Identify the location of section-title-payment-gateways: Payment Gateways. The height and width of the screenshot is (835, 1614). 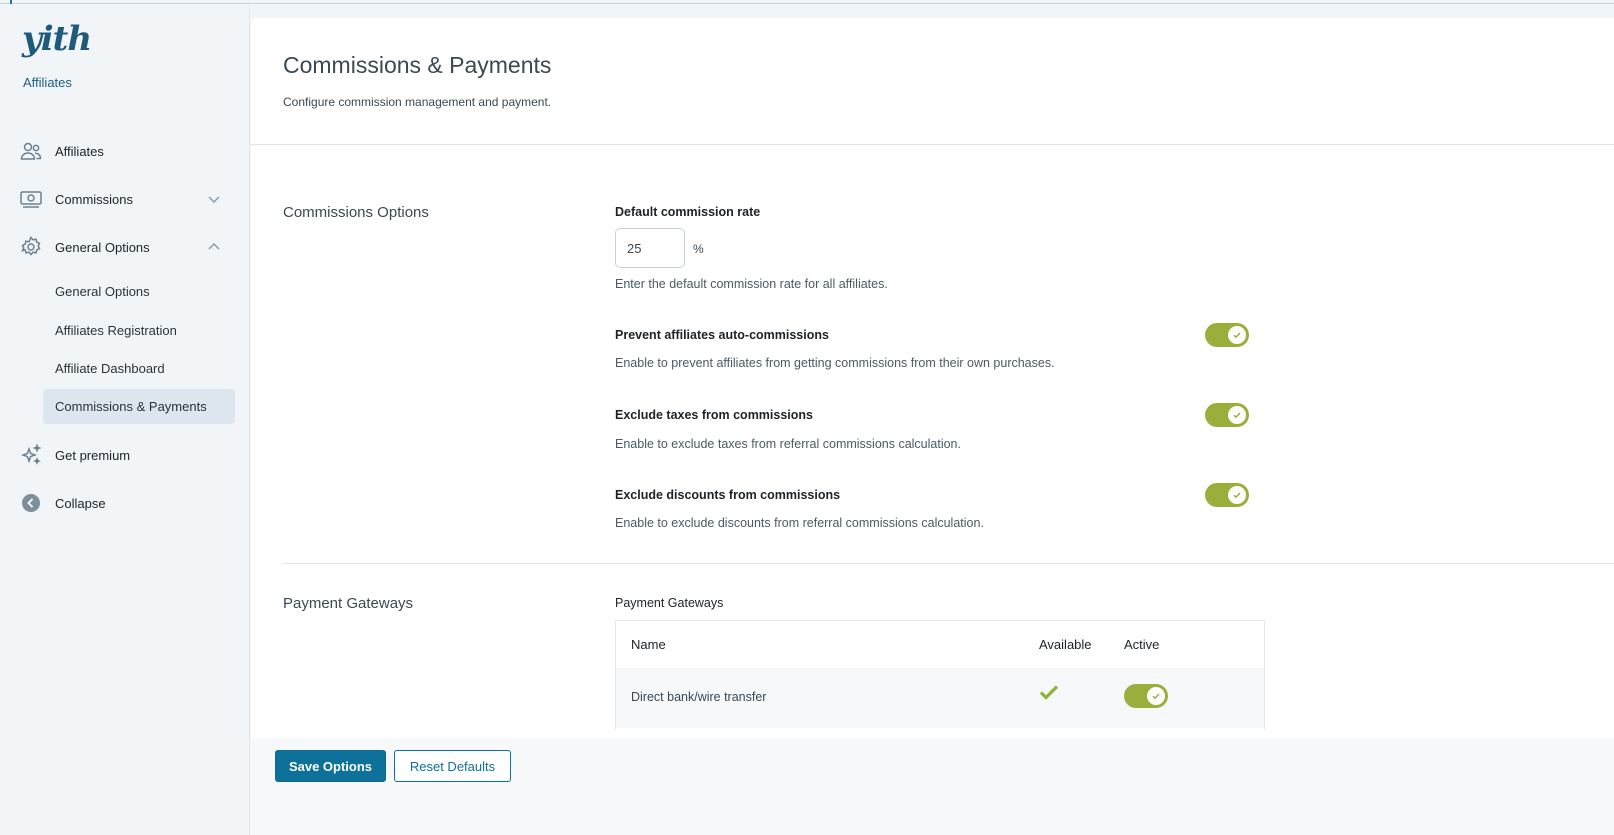
(348, 603).